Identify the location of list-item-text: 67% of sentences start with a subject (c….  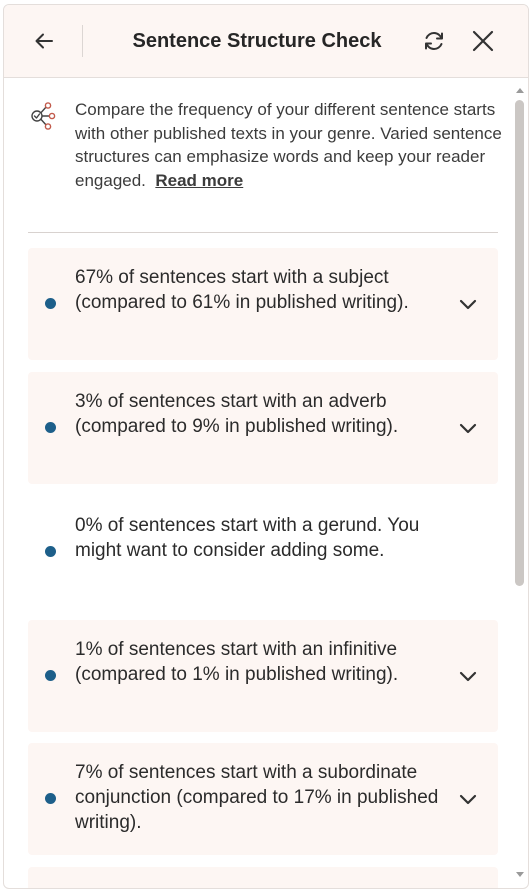
(242, 290).